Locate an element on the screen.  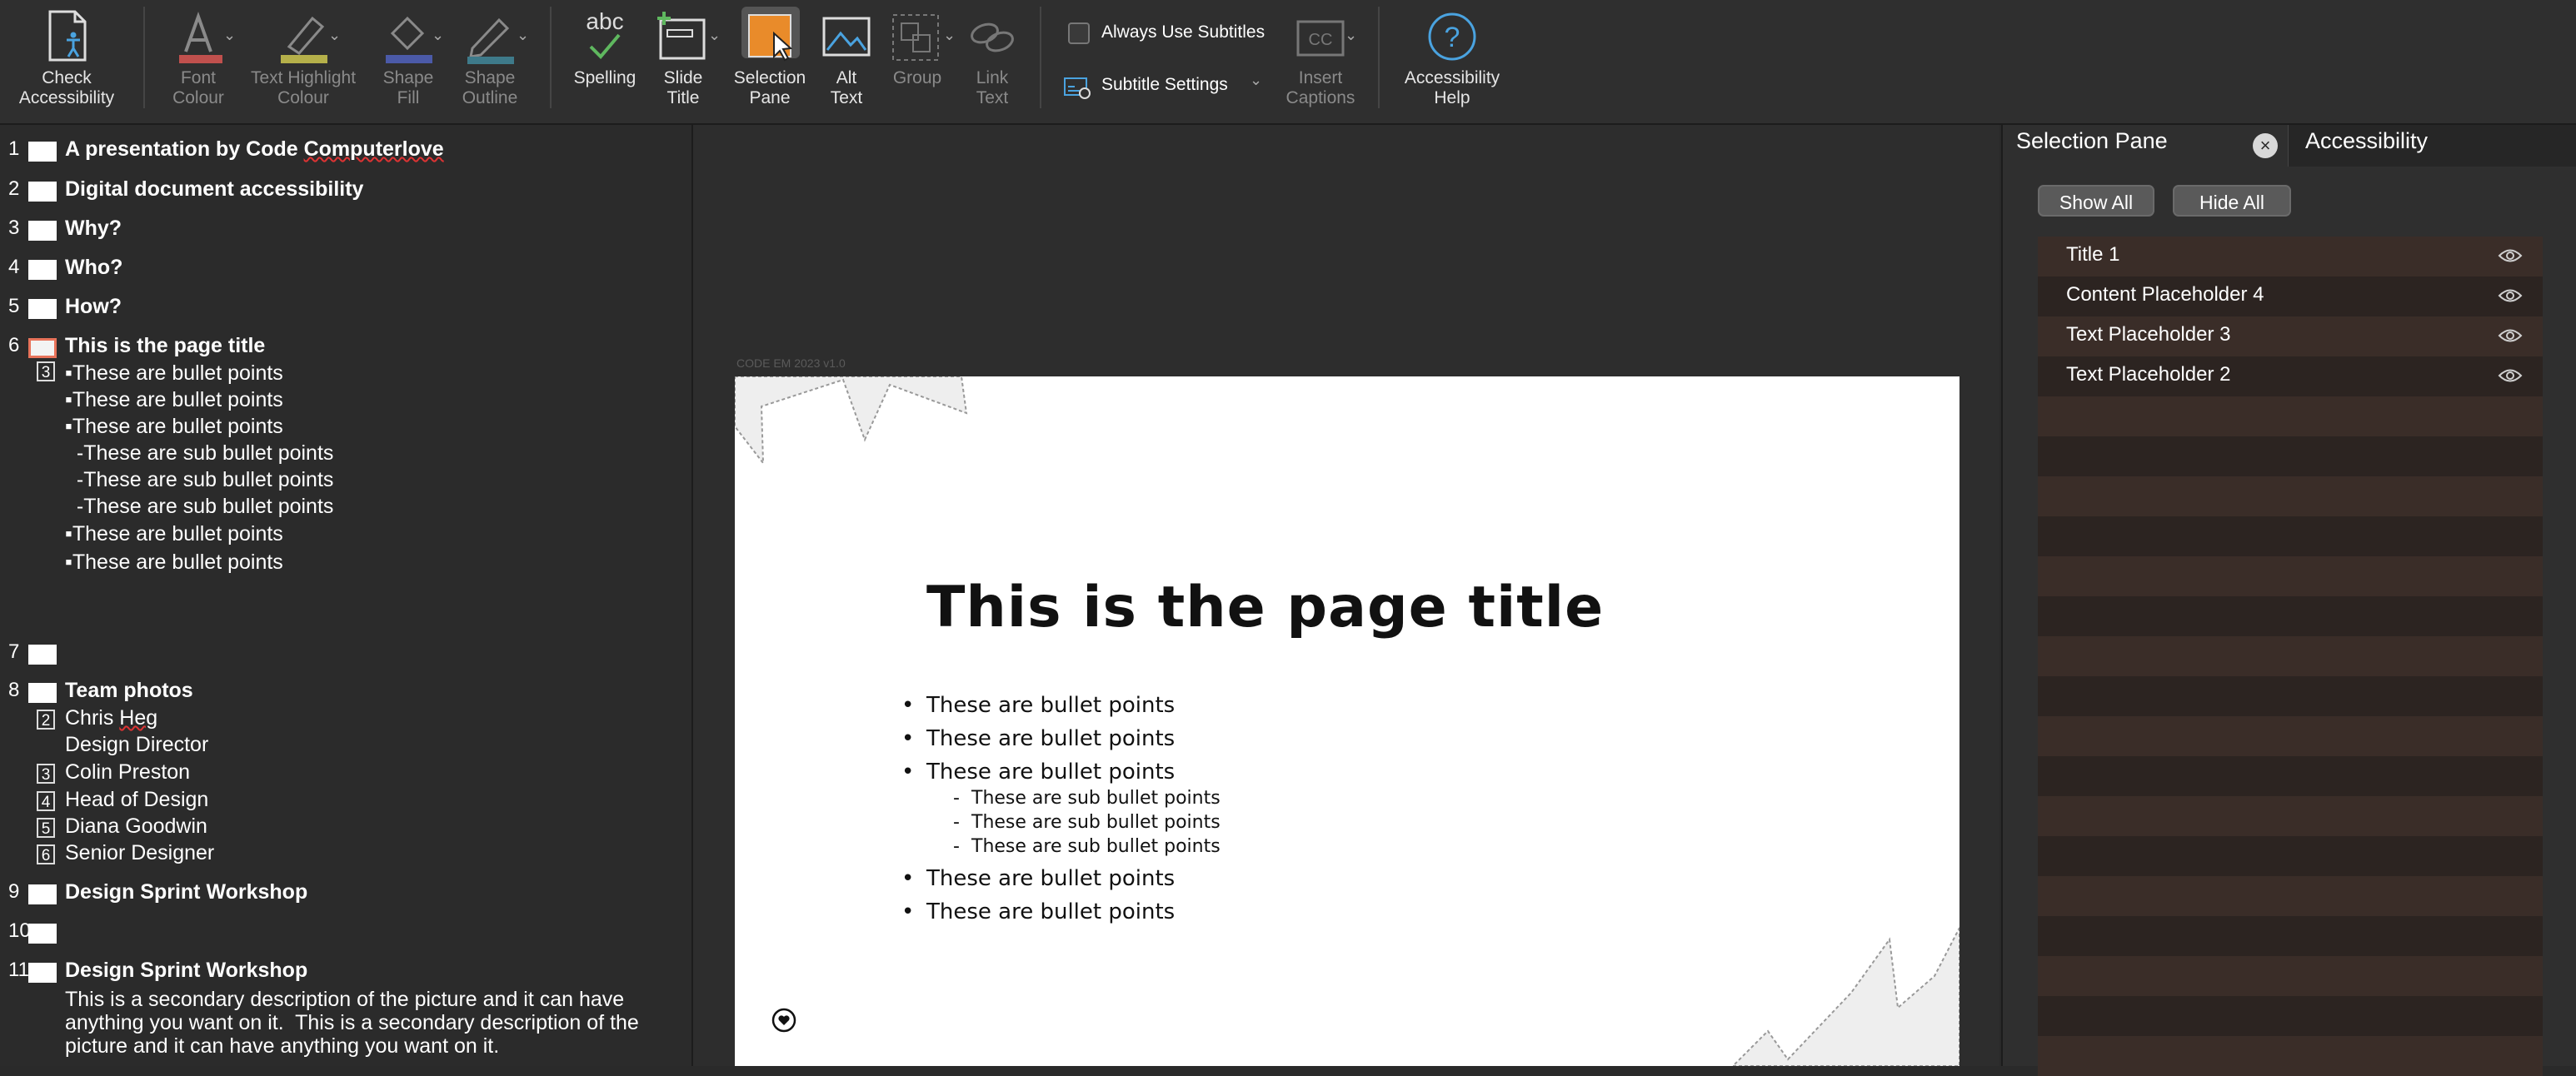
selection-item: Text Placeholder 2 is located at coordinates (2290, 376).